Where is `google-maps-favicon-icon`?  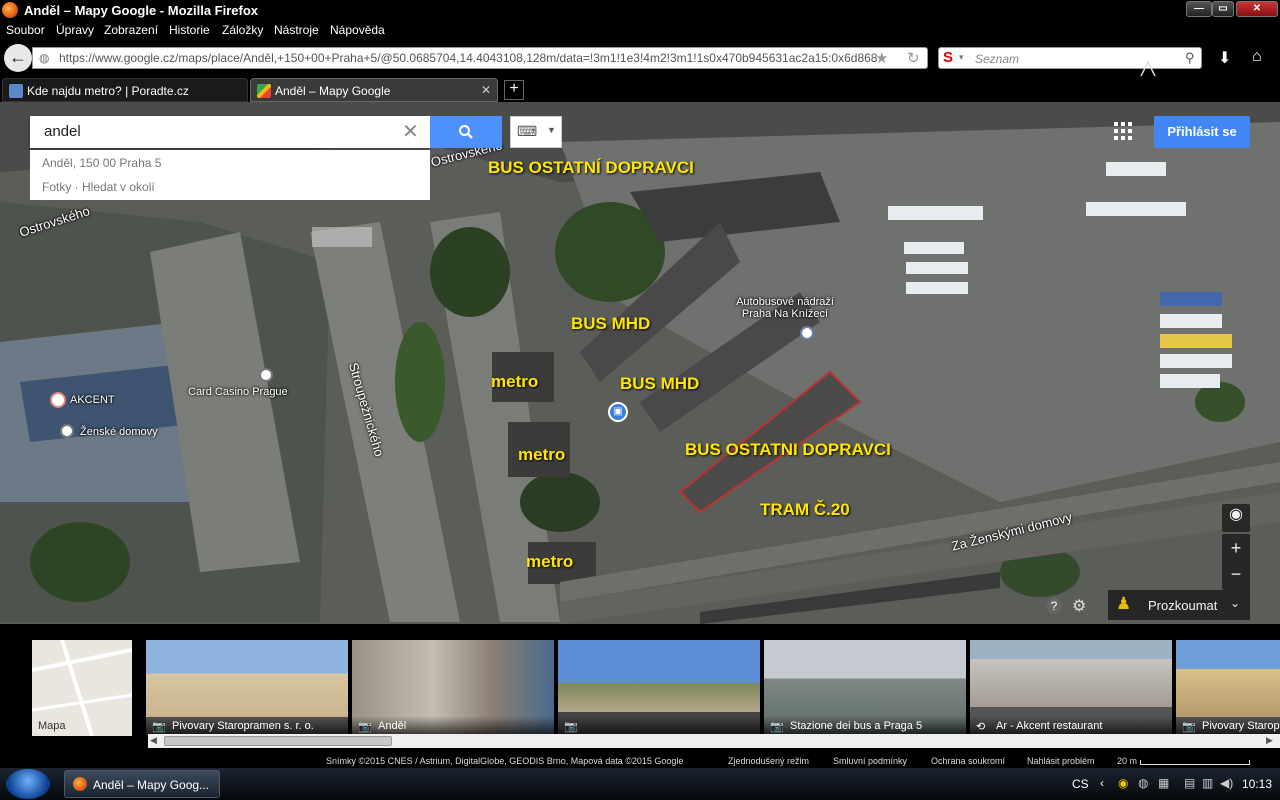 google-maps-favicon-icon is located at coordinates (264, 91).